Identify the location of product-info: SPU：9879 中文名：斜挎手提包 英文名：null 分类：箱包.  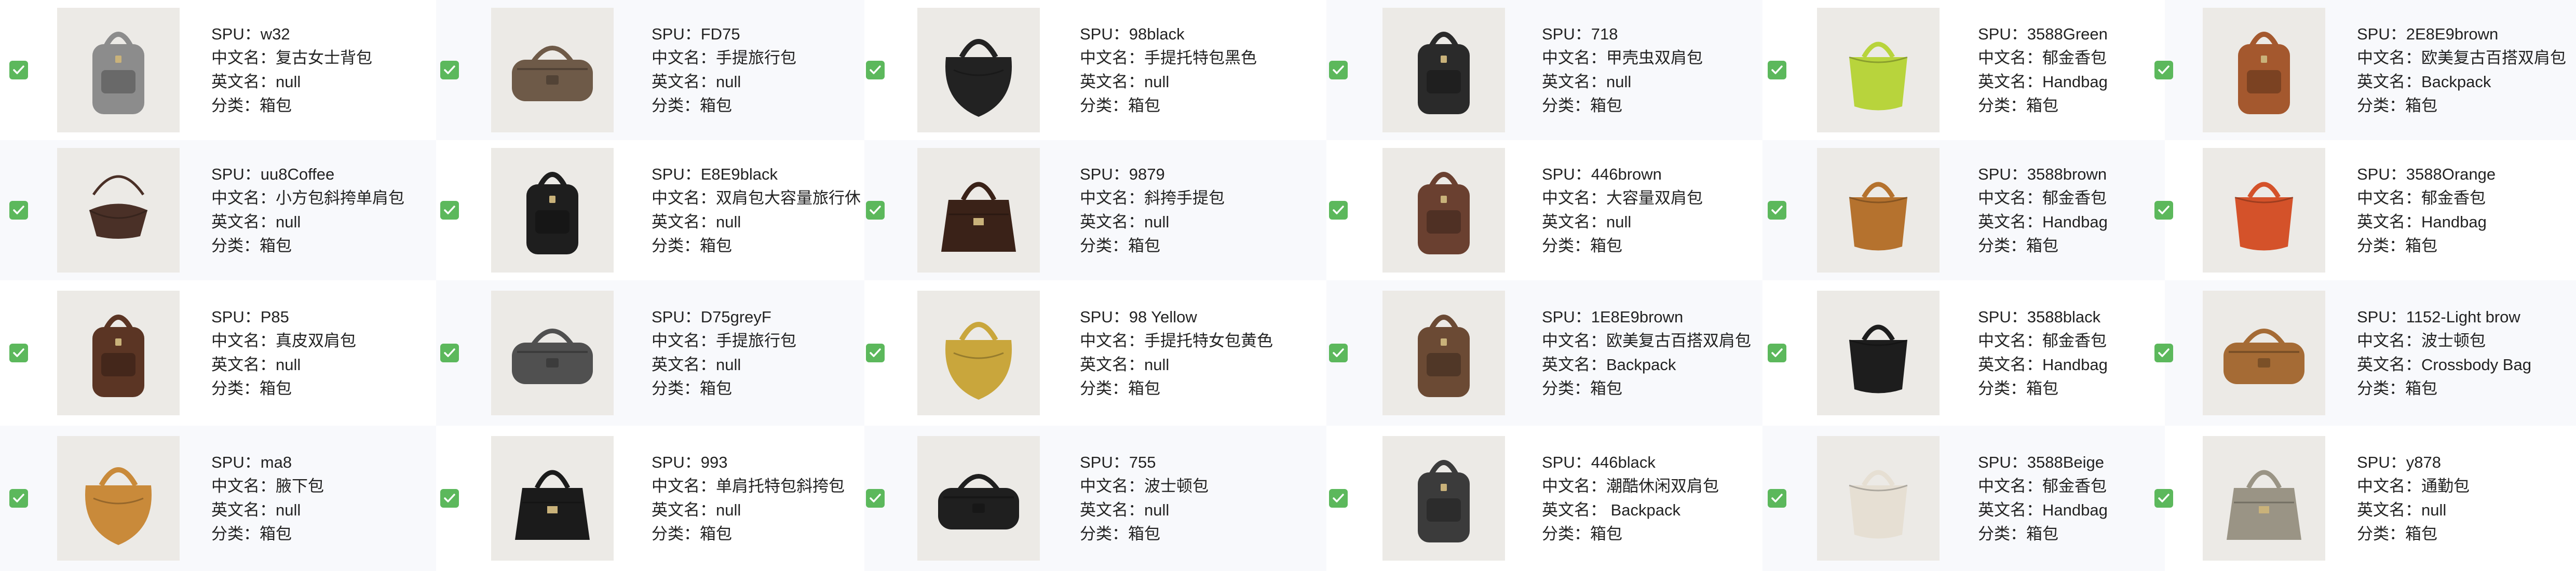
(1152, 210).